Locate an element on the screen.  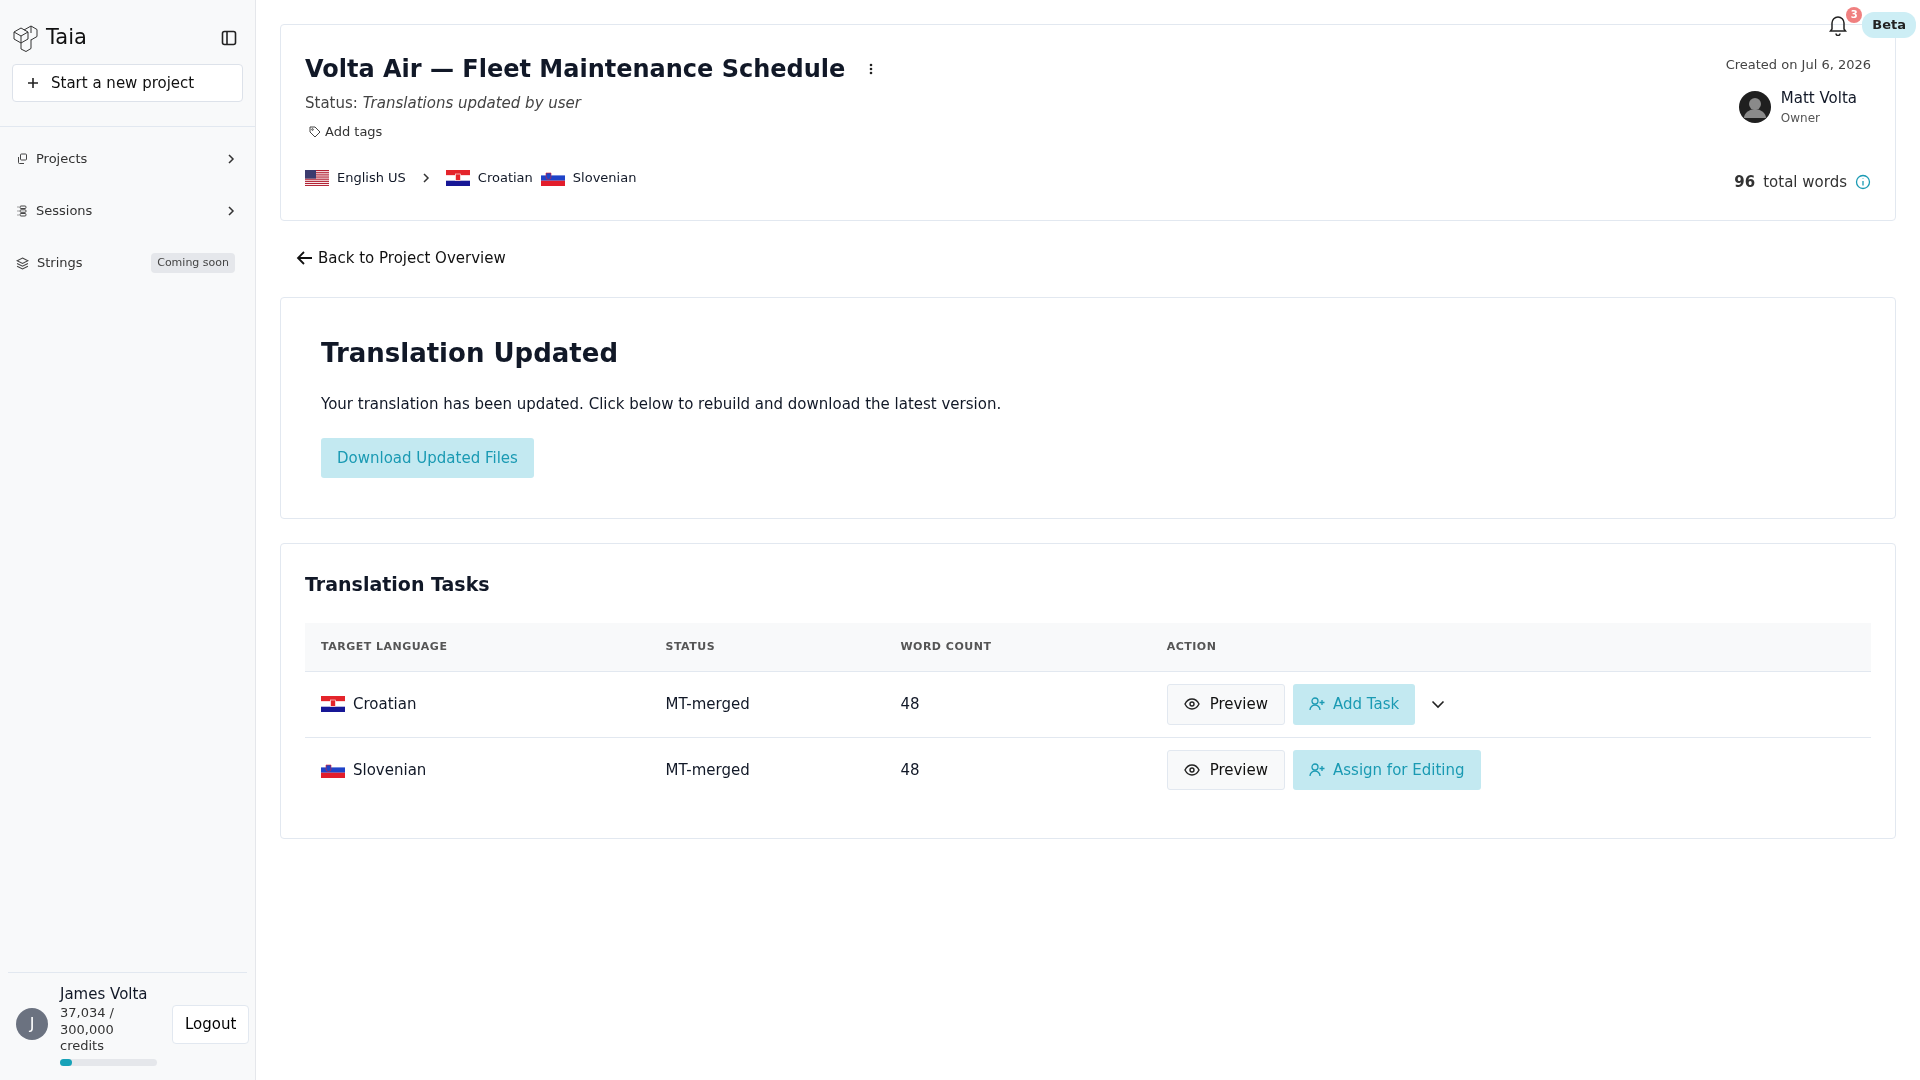
column-header: STATUS is located at coordinates (767, 647).